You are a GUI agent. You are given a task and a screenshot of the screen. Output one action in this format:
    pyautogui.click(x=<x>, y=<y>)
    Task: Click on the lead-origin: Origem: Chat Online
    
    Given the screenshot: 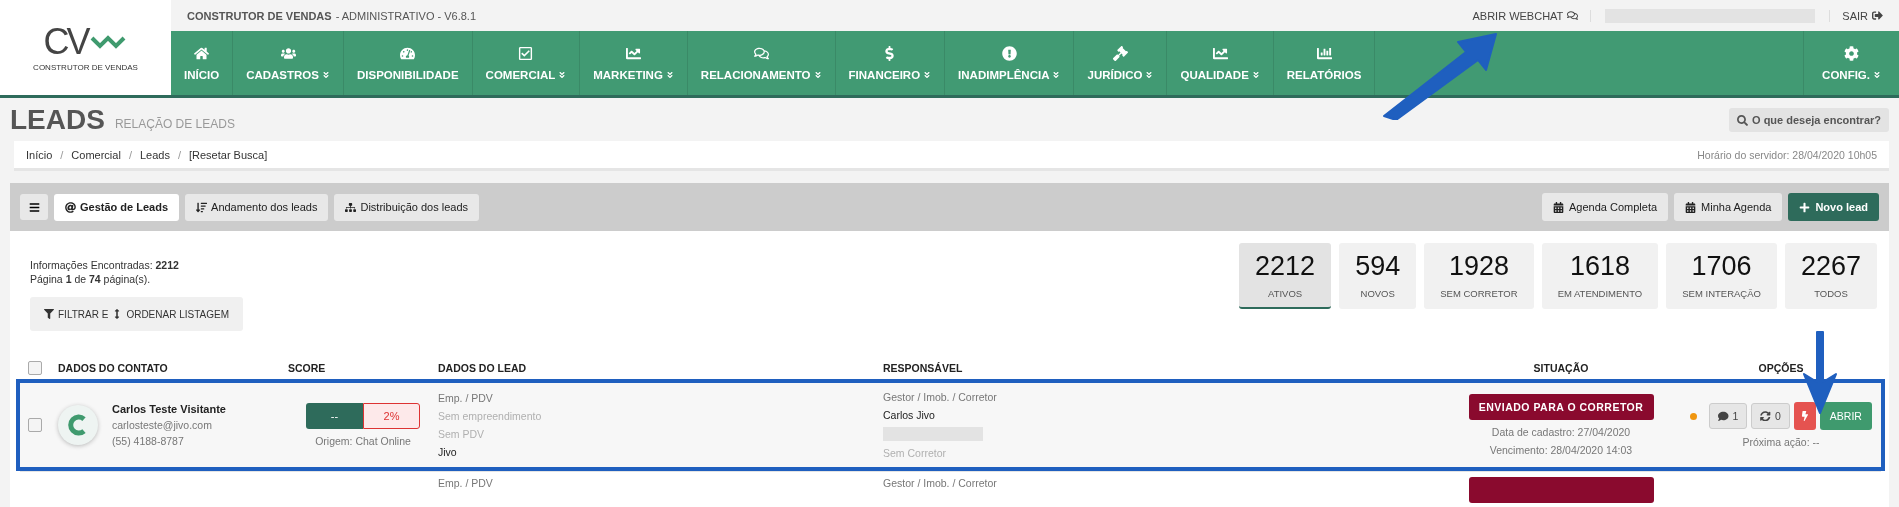 What is the action you would take?
    pyautogui.click(x=363, y=441)
    